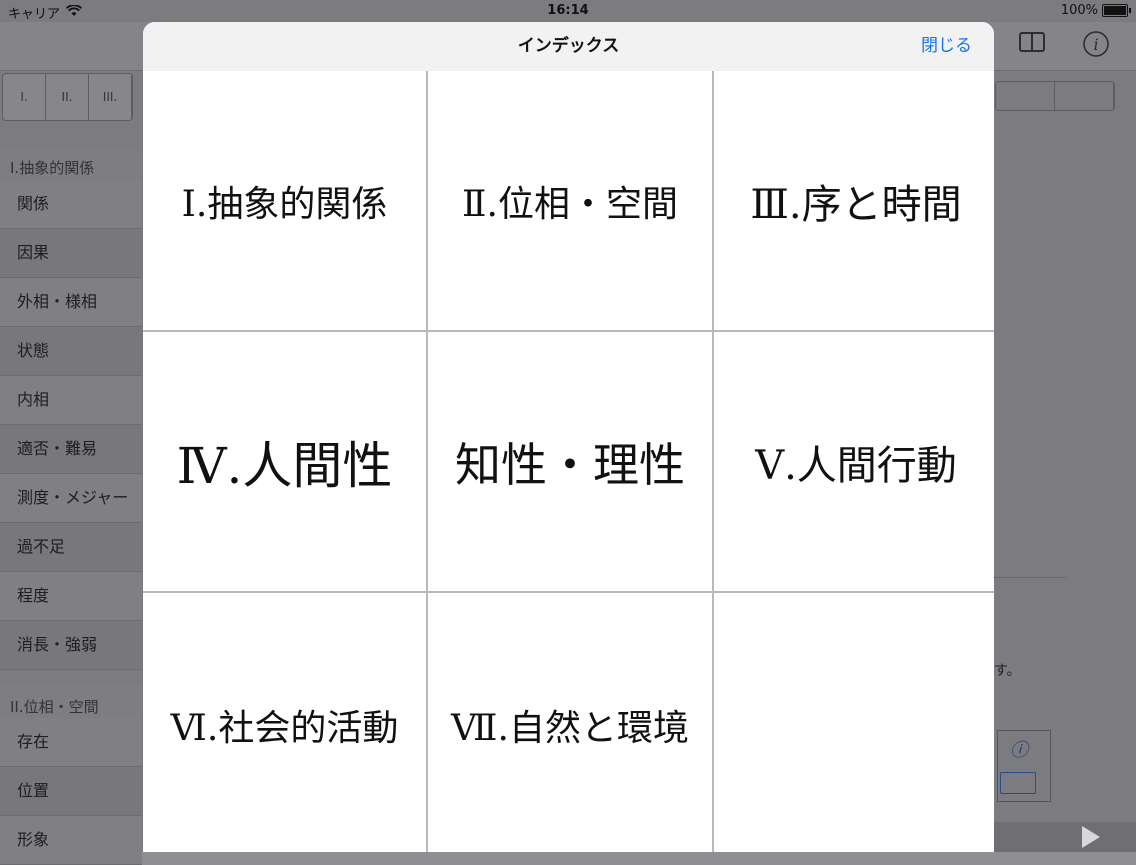 The width and height of the screenshot is (1136, 865). What do you see at coordinates (71, 498) in the screenshot?
I see `sidebar-item: 測度・メジャー` at bounding box center [71, 498].